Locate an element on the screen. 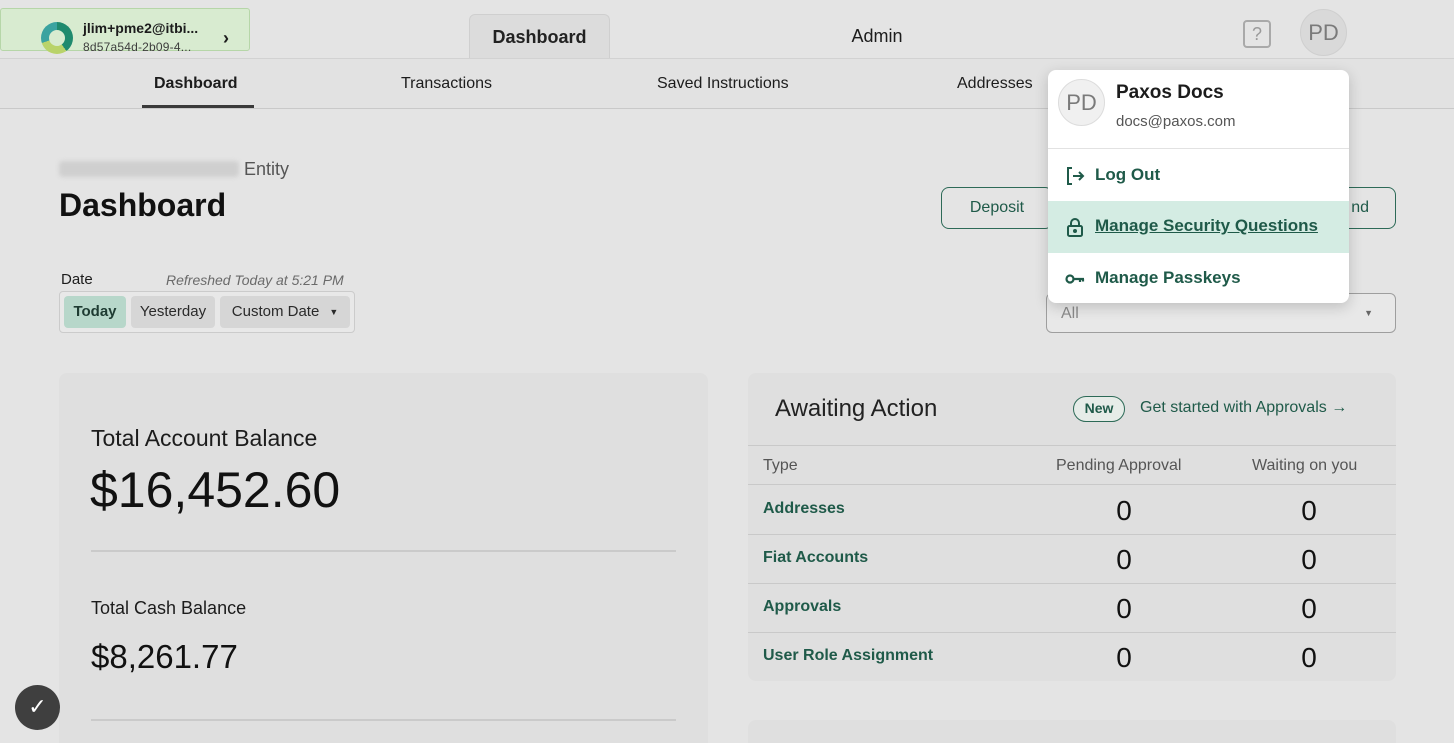 The image size is (1454, 743). row-type-link: Addresses is located at coordinates (804, 509).